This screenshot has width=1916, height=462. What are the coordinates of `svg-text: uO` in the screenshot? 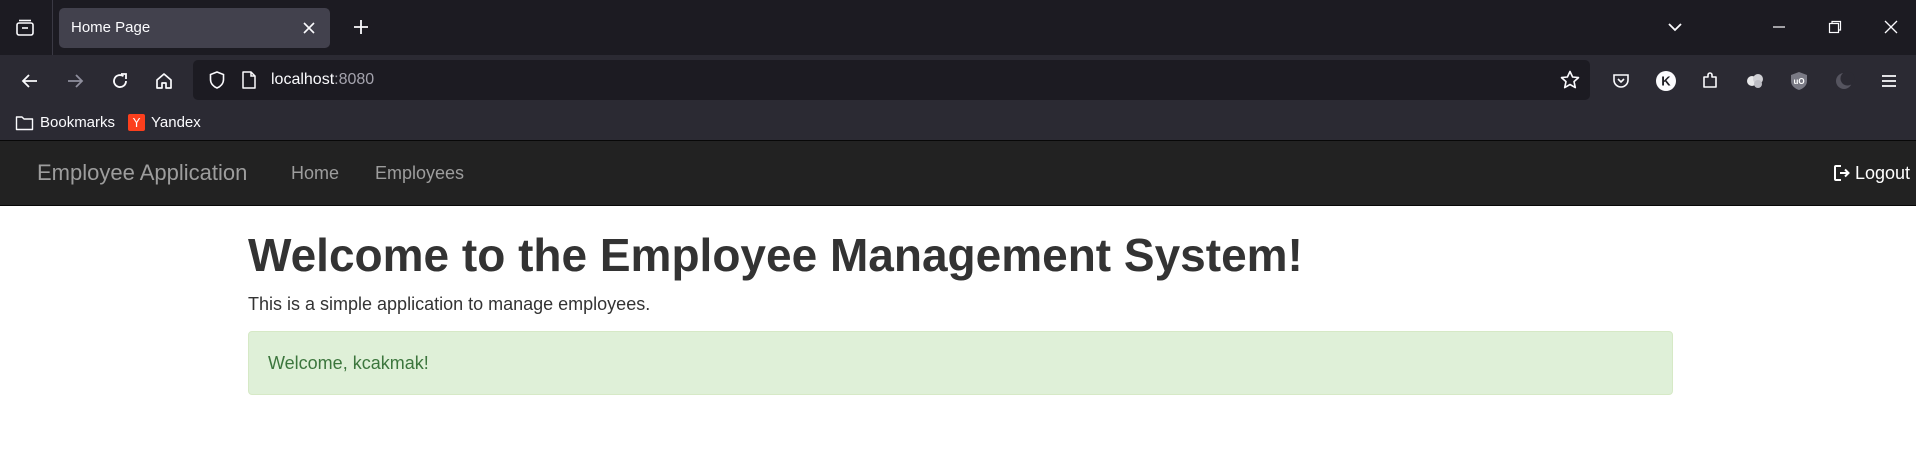 It's located at (1798, 81).